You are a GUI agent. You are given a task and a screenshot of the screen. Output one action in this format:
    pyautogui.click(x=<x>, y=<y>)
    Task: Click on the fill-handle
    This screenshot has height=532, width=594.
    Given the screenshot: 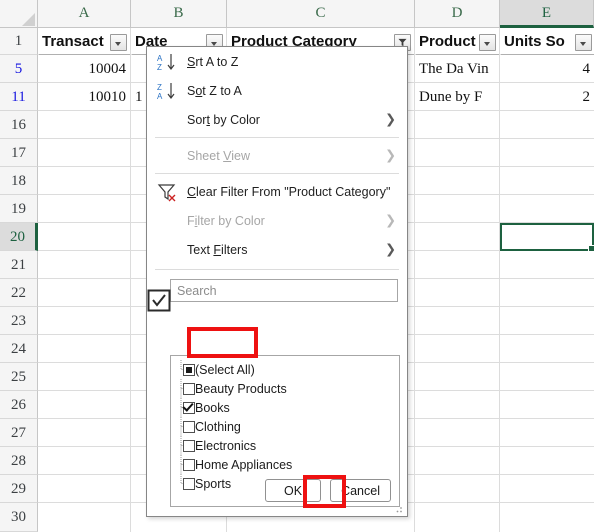 What is the action you would take?
    pyautogui.click(x=591, y=248)
    